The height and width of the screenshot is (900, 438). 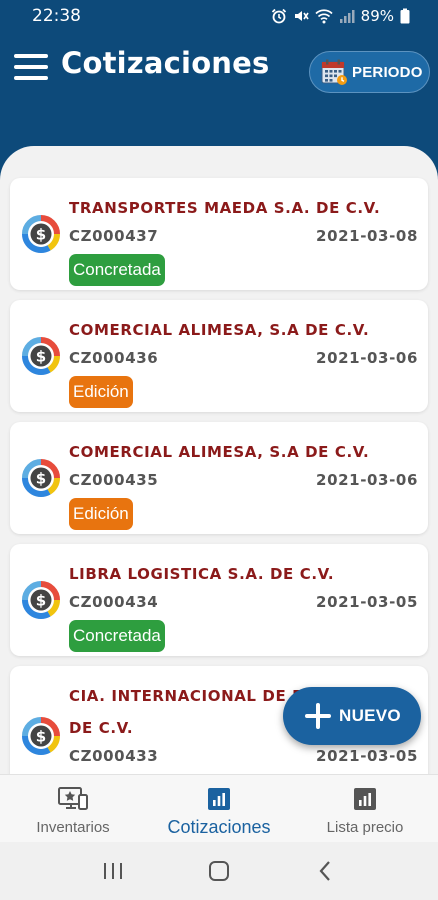 I want to click on app-bar: Cotizaciones PERIODO, so click(x=219, y=74).